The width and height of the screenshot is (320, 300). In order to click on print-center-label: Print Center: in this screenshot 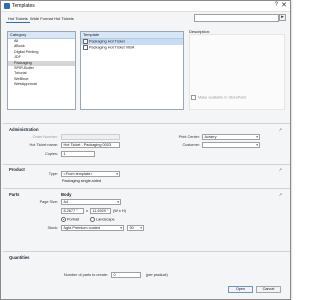, I will do `click(189, 137)`.